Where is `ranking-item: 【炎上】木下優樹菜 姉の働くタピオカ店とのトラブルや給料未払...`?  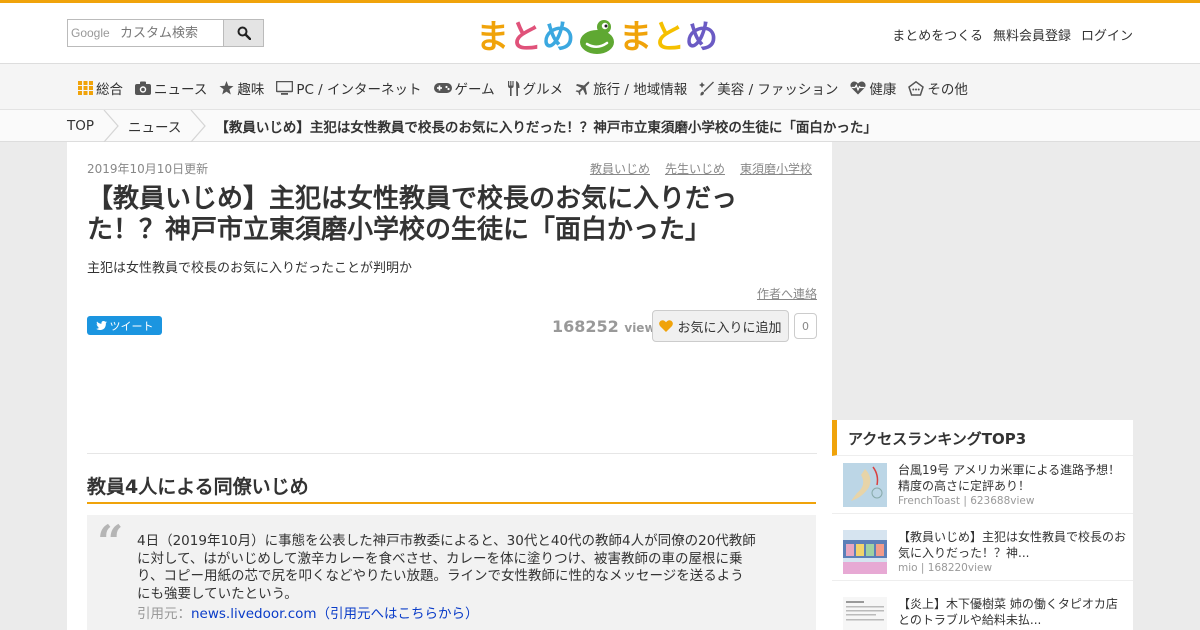
ranking-item: 【炎上】木下優樹菜 姉の働くタピオカ店とのトラブルや給料未払... is located at coordinates (982, 610).